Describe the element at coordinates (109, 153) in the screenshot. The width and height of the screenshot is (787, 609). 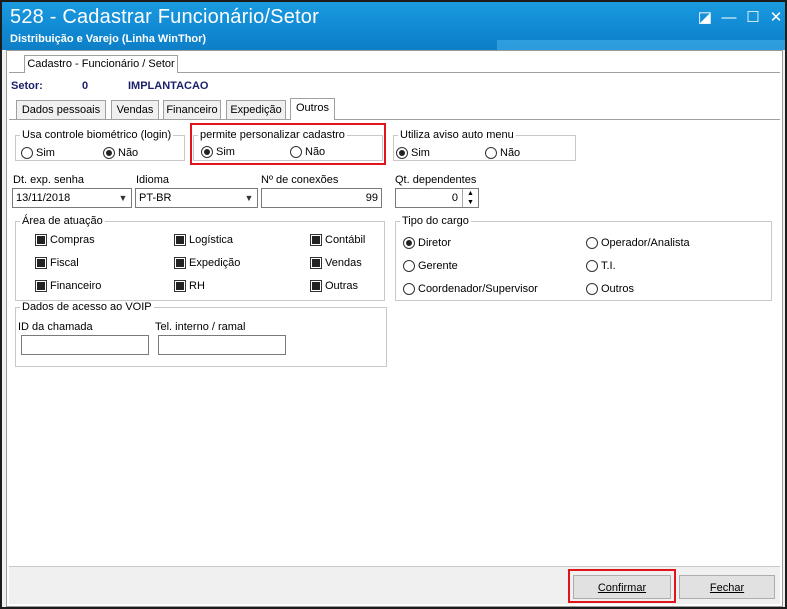
I see `biometrico-nao-radio` at that location.